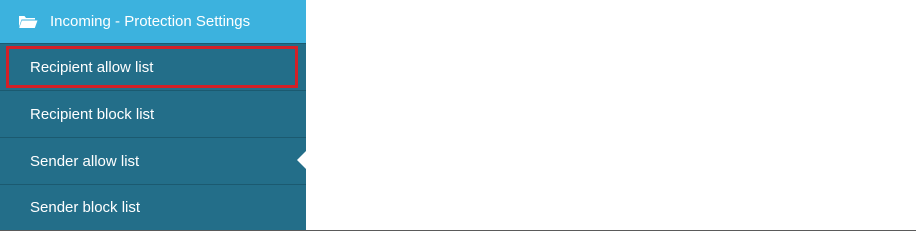 The height and width of the screenshot is (240, 916). I want to click on active-item-pointer, so click(301, 160).